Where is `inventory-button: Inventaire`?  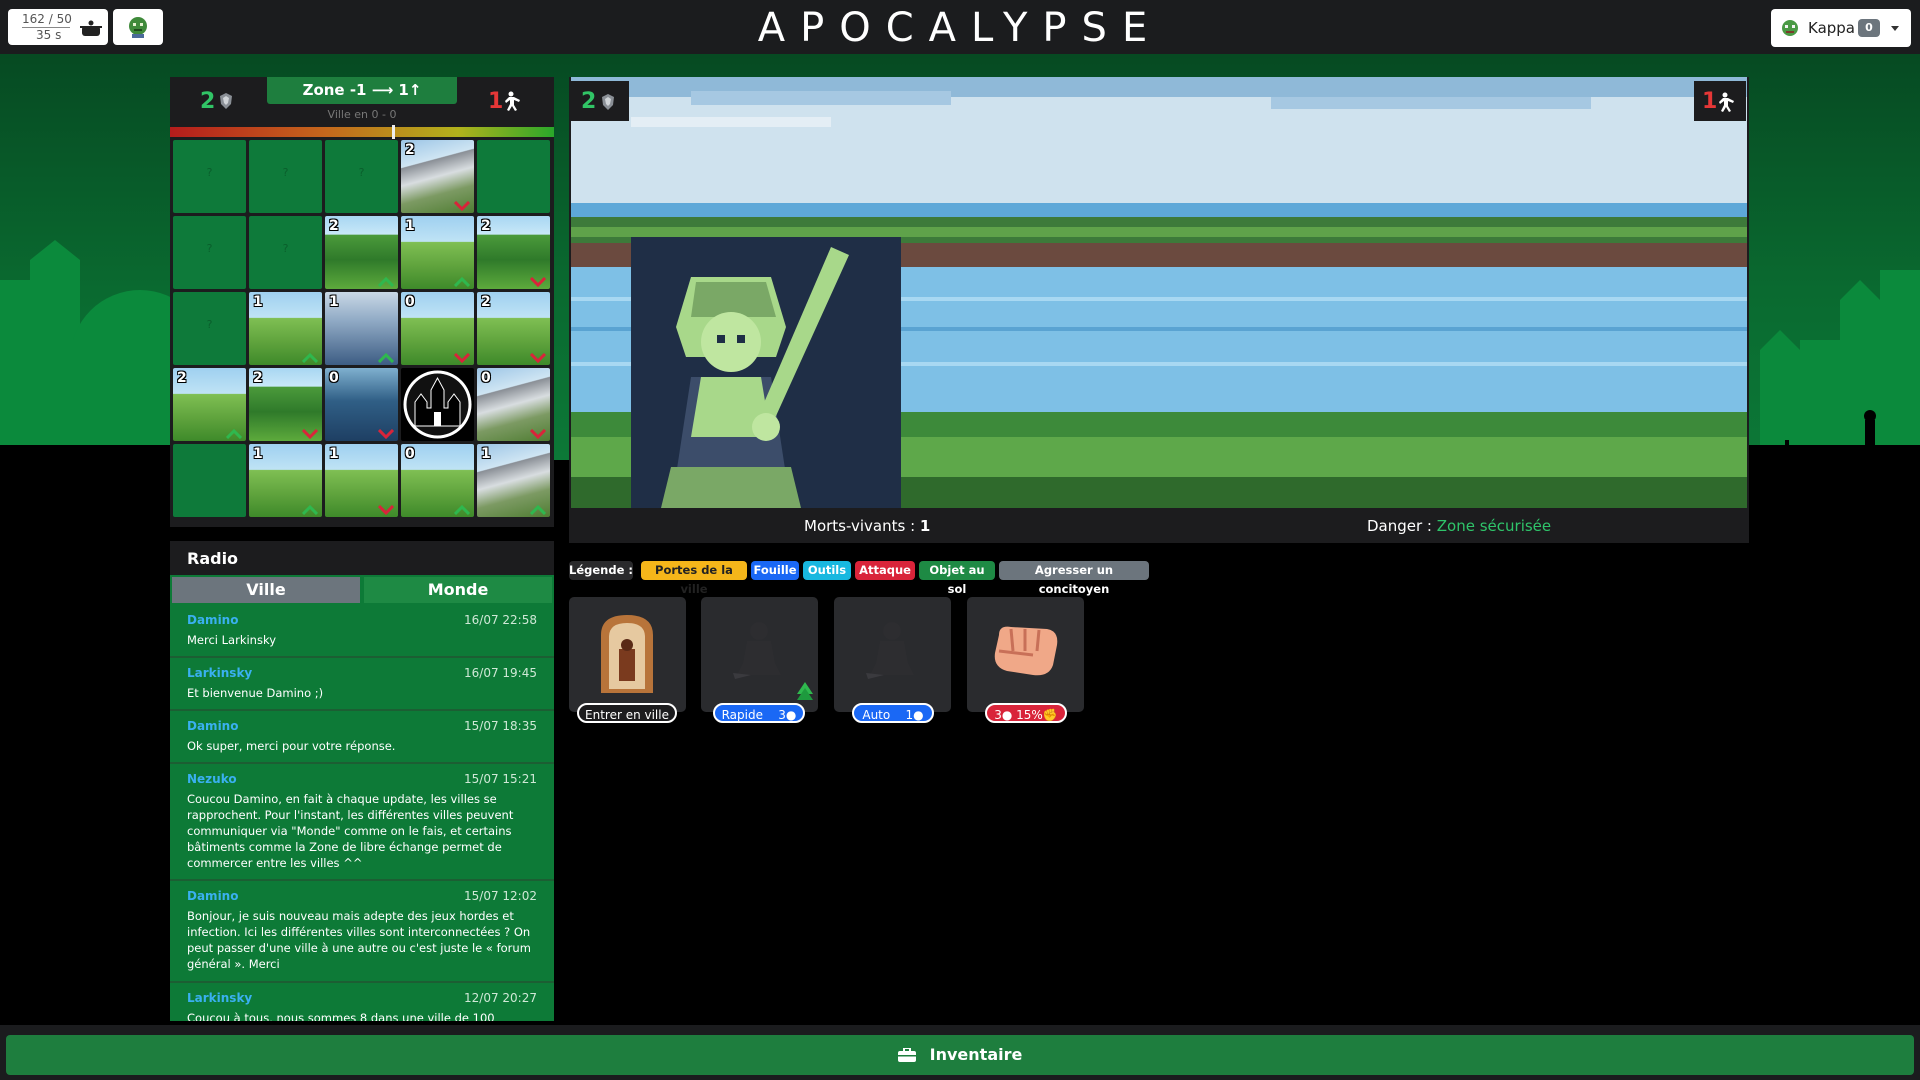
inventory-button: Inventaire is located at coordinates (960, 1055).